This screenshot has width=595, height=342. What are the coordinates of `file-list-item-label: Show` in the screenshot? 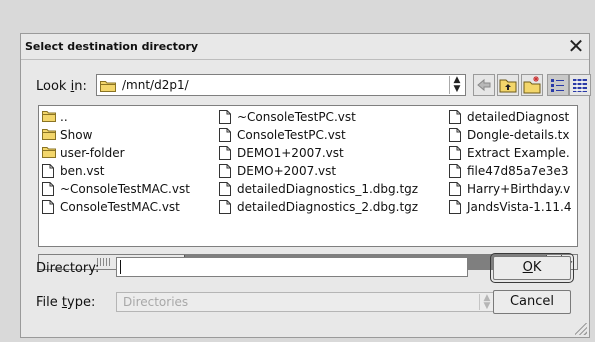 It's located at (76, 135).